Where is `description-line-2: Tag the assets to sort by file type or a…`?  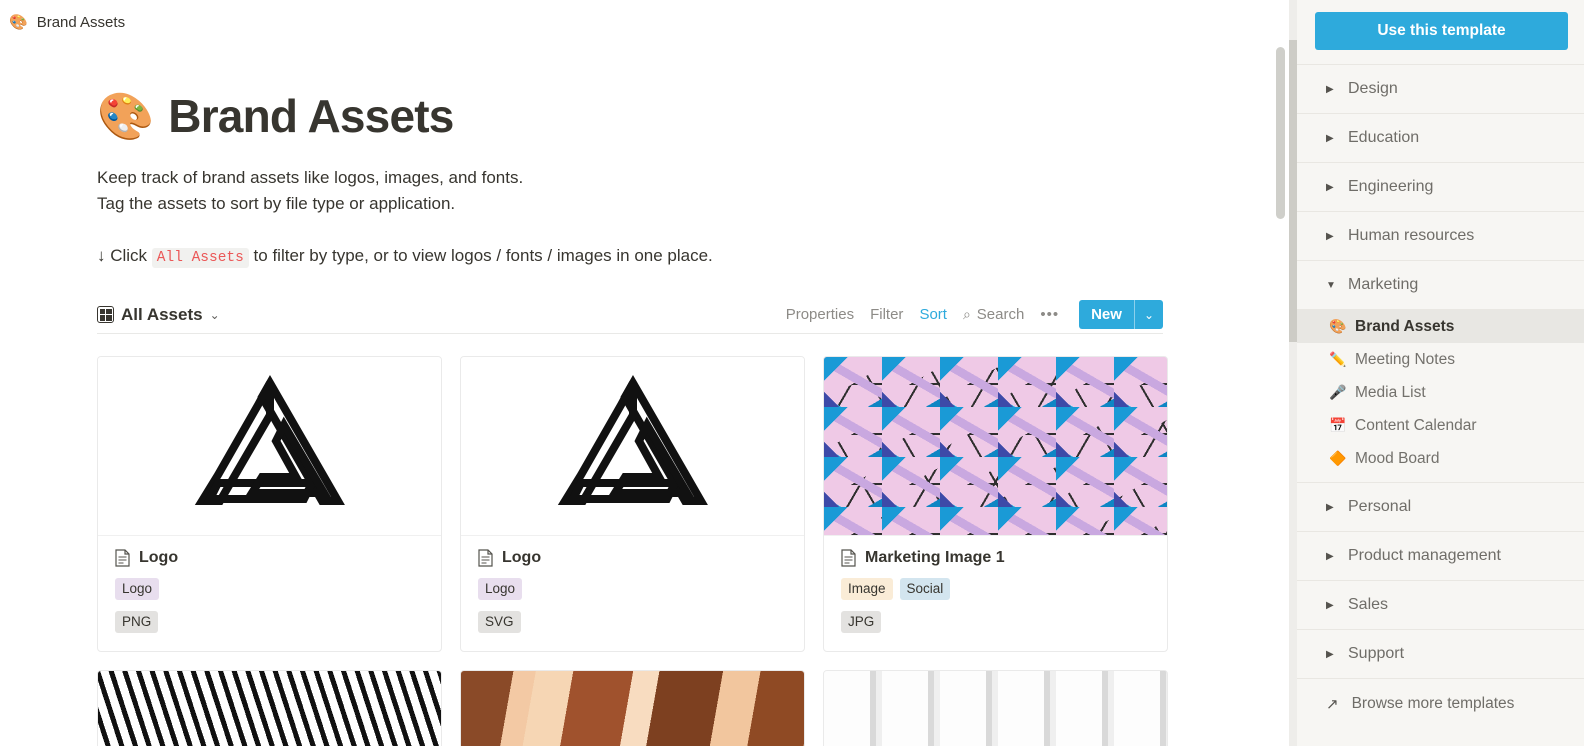
description-line-2: Tag the assets to sort by file type or a… is located at coordinates (276, 203).